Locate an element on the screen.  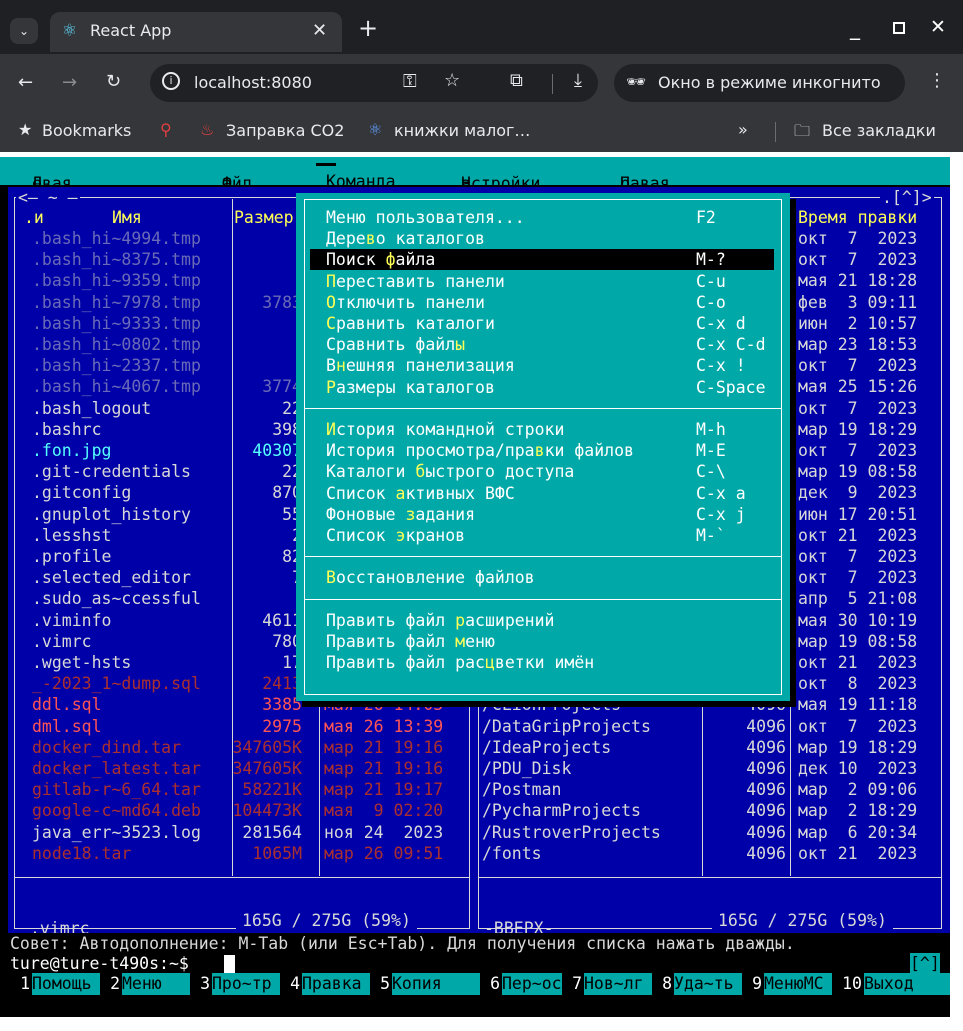
fkey-7-button: Нов~лг is located at coordinates (618, 984).